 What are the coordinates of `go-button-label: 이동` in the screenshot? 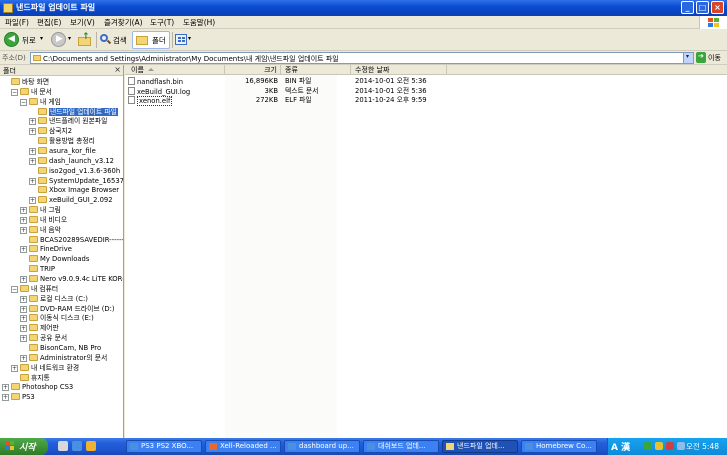 It's located at (714, 58).